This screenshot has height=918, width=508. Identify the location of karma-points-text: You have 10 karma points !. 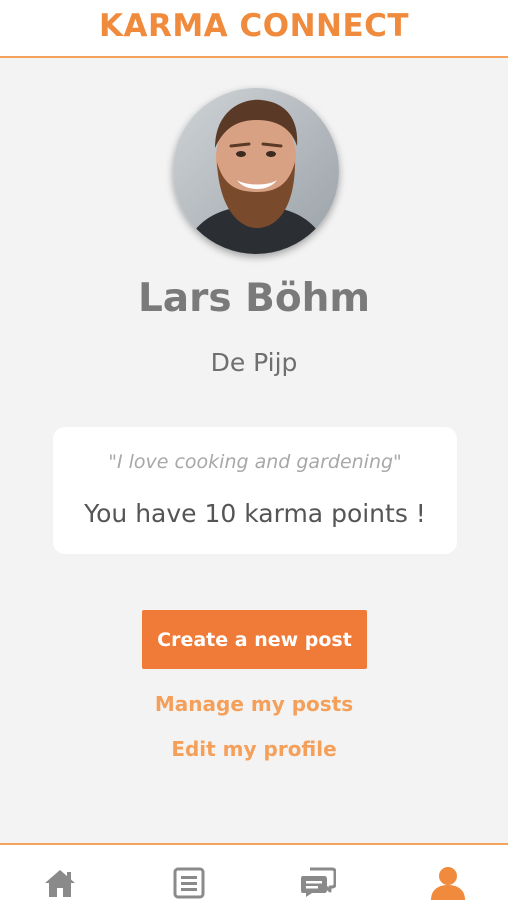
(255, 513).